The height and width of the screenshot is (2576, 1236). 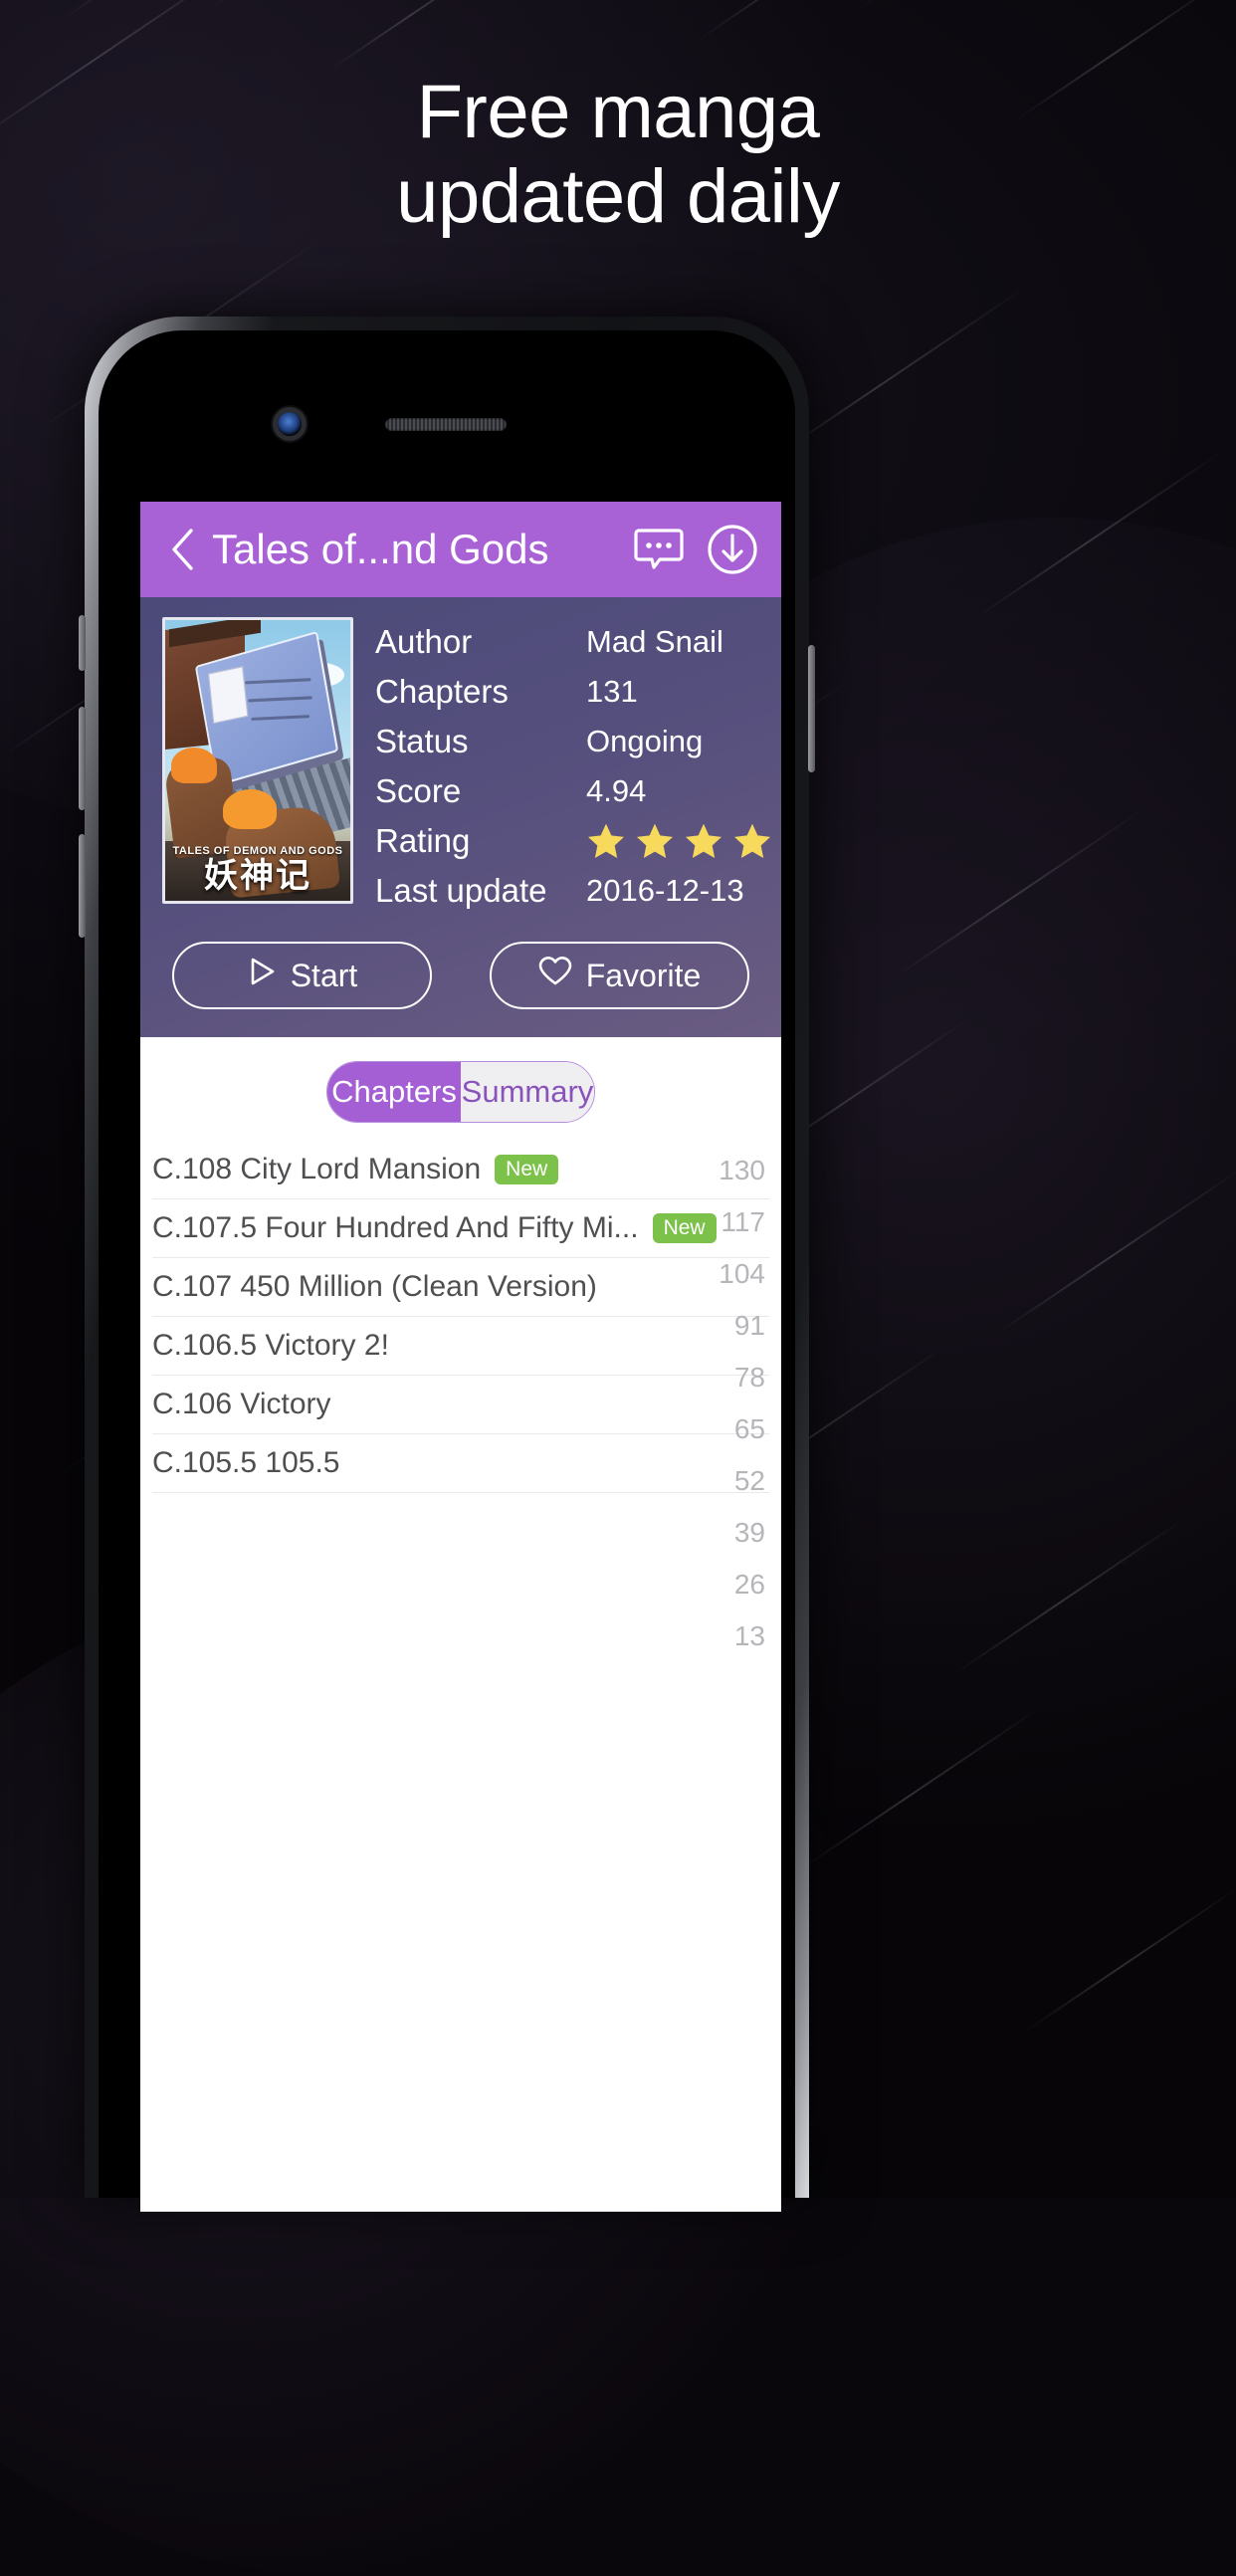 What do you see at coordinates (460, 1346) in the screenshot?
I see `chapter-row: C.106.5 Victory 2!` at bounding box center [460, 1346].